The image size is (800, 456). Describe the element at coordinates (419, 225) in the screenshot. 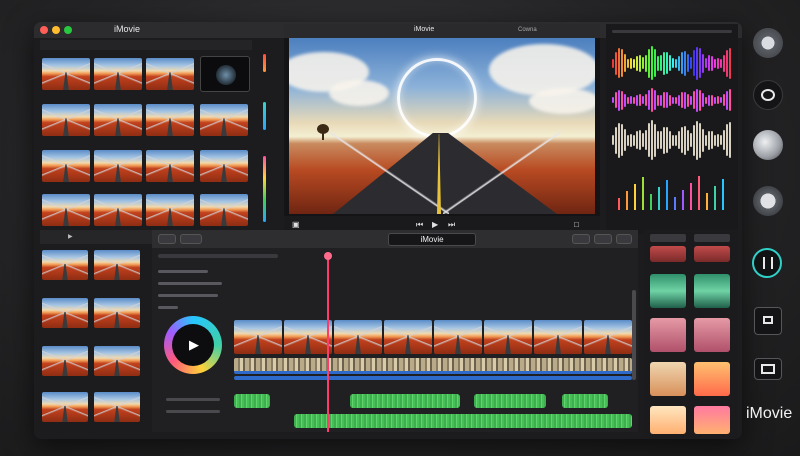

I see `skip-back-icon: ⏮` at that location.